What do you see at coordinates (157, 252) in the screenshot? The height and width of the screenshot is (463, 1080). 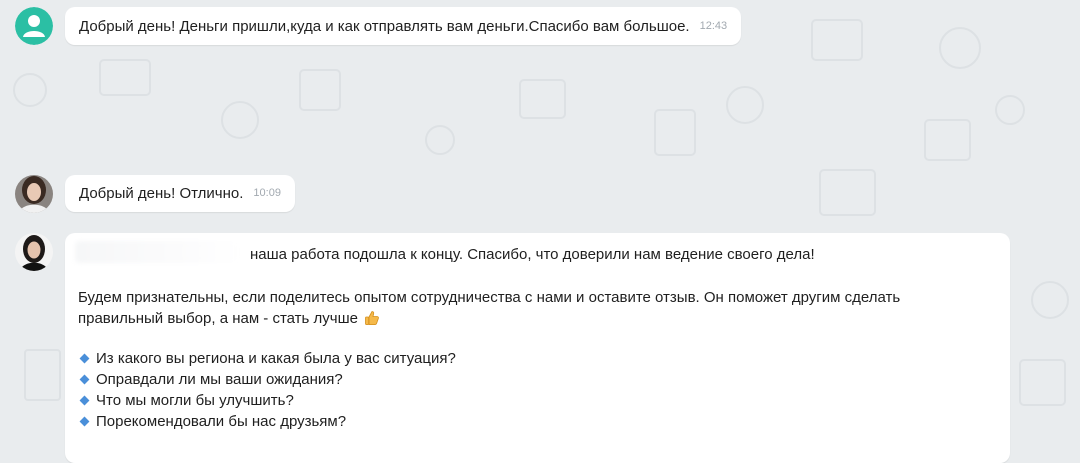 I see `redacted-name` at bounding box center [157, 252].